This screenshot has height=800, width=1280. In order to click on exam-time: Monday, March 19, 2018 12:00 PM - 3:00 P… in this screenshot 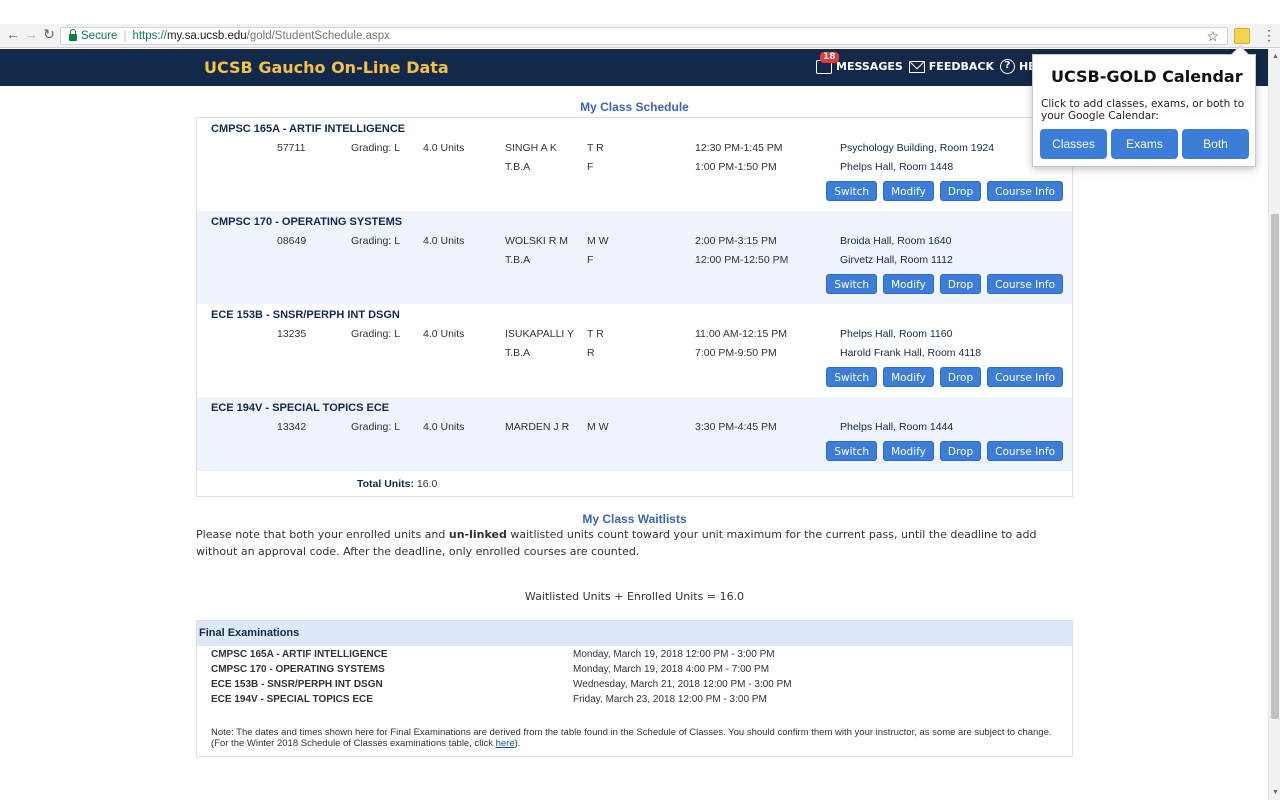, I will do `click(674, 654)`.